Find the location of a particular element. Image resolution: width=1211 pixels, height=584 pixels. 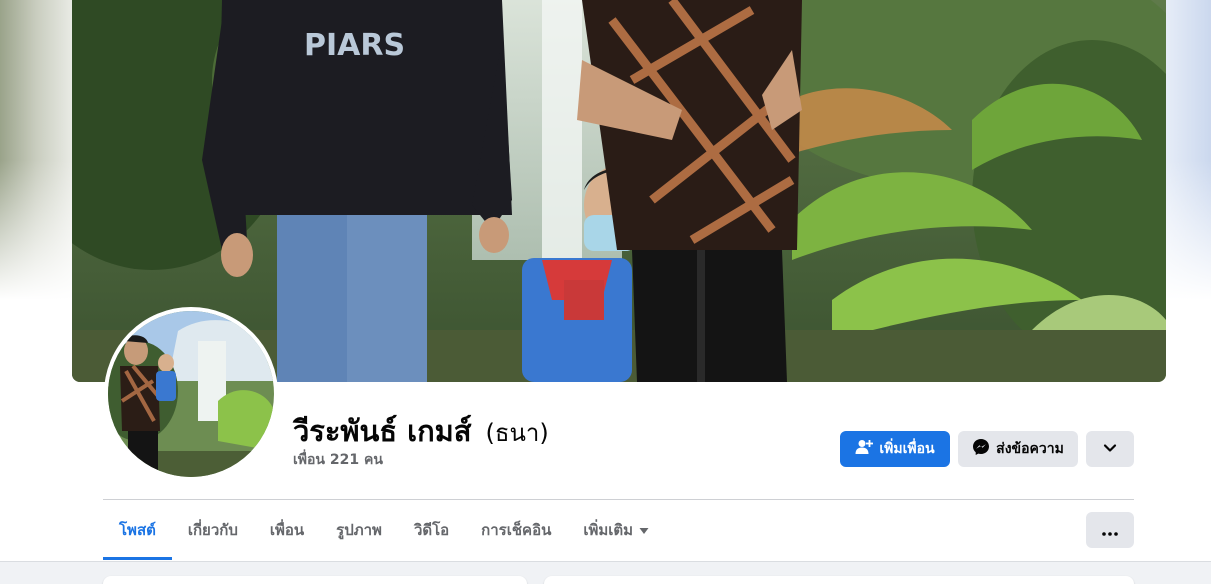

tabs-more-options-button is located at coordinates (1110, 530).